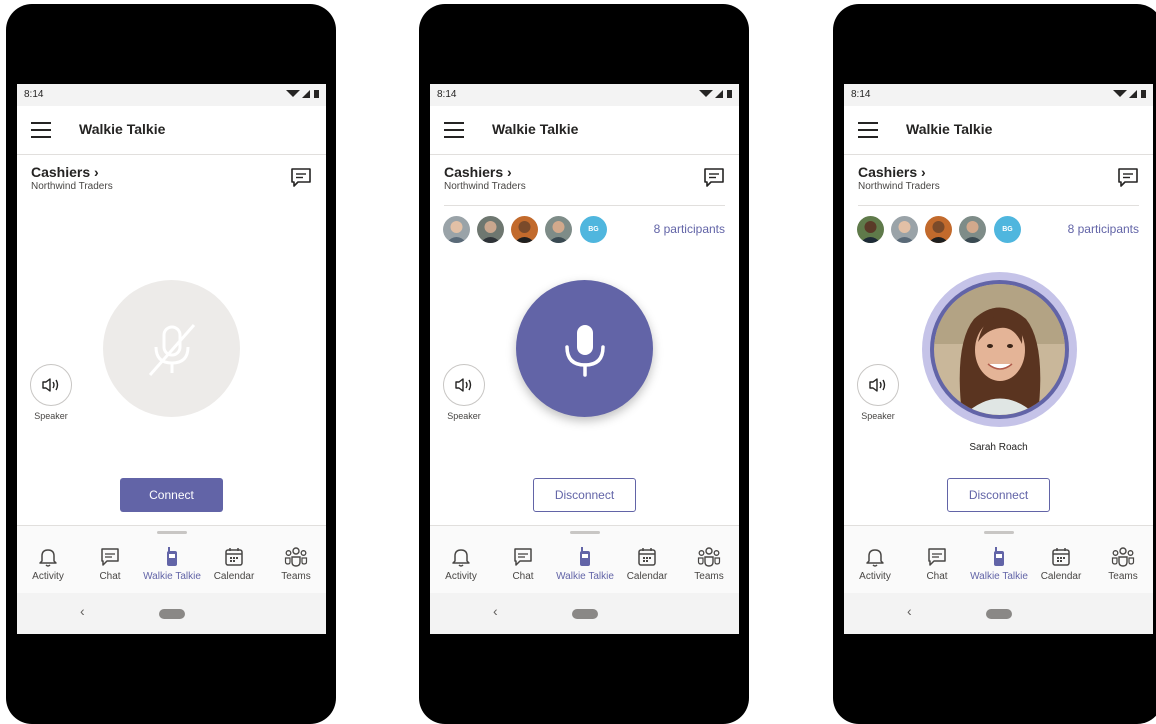  I want to click on chevron-right-icon: ›, so click(509, 172).